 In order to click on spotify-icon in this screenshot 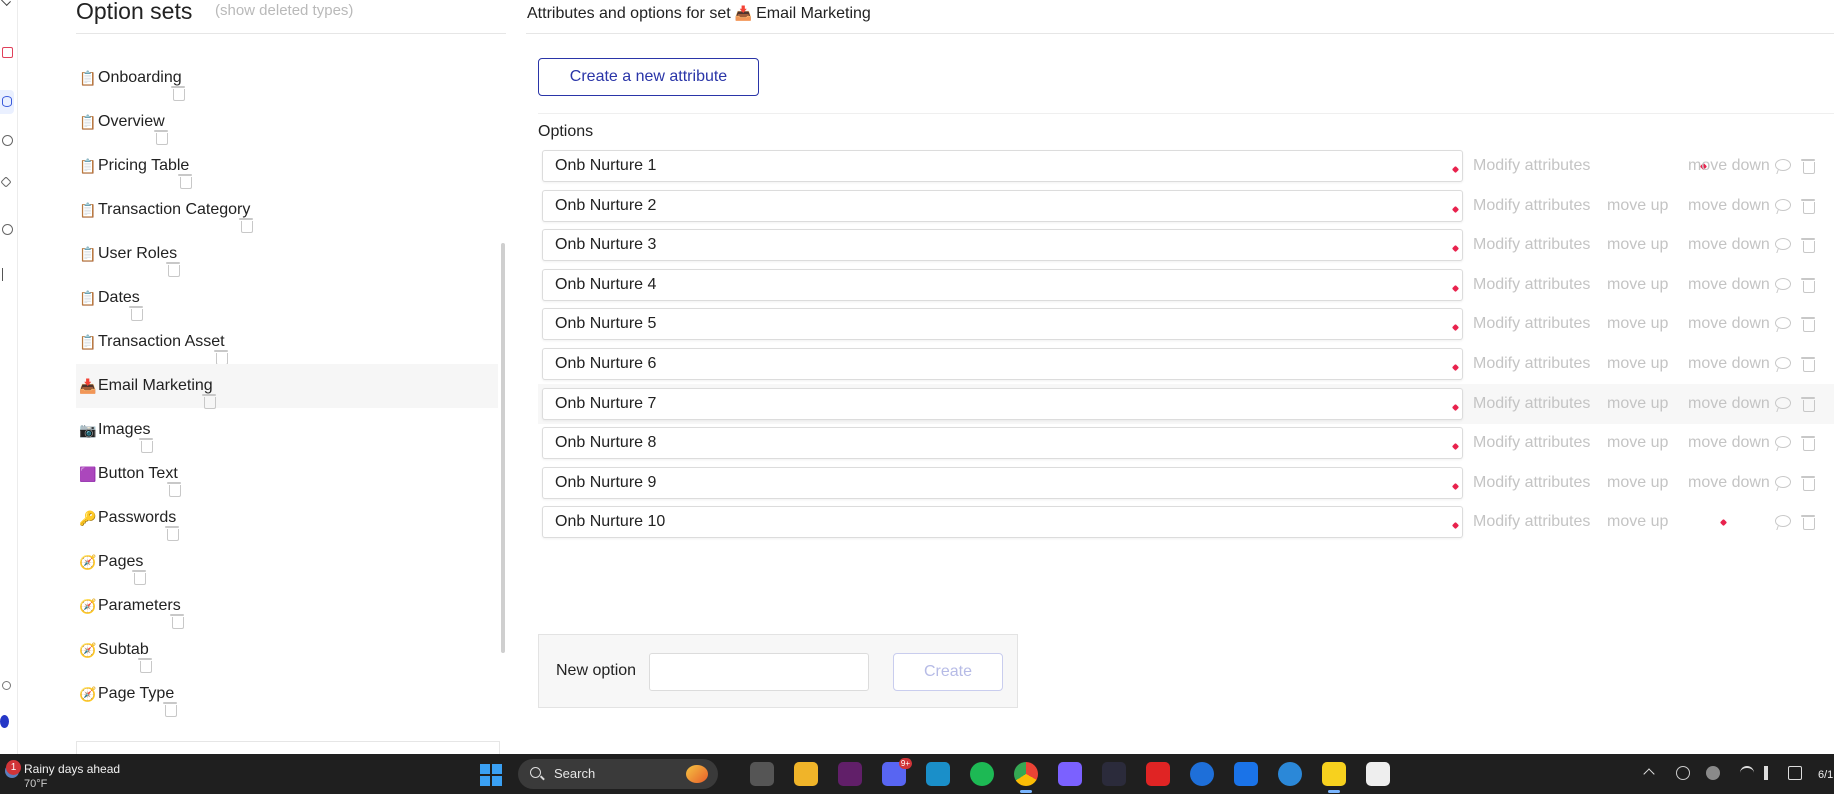, I will do `click(982, 774)`.